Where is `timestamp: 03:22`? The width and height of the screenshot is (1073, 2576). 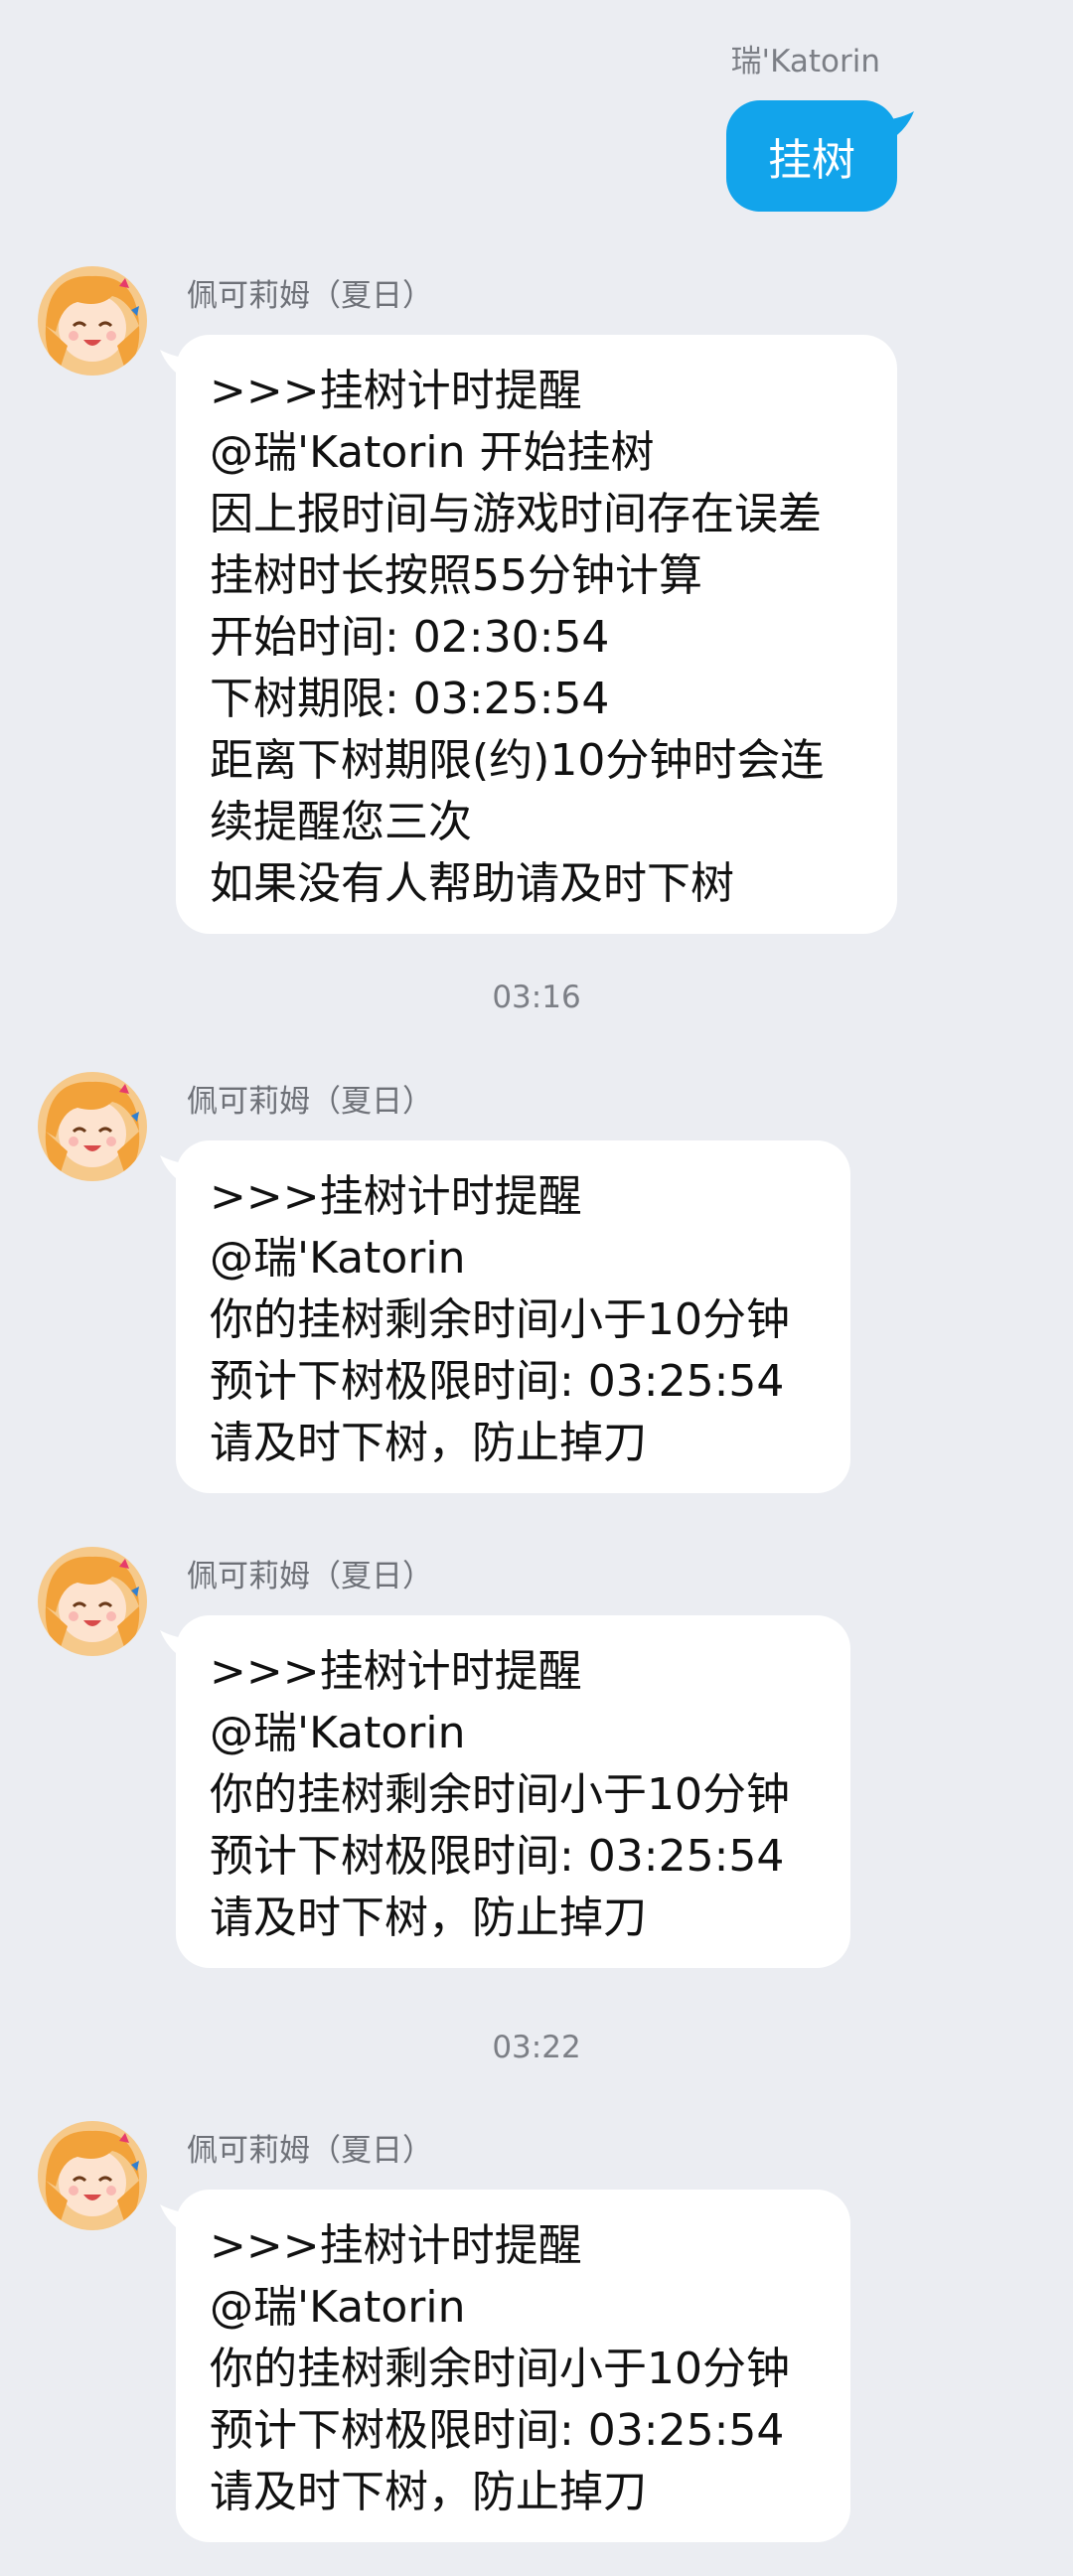
timestamp: 03:22 is located at coordinates (536, 2047).